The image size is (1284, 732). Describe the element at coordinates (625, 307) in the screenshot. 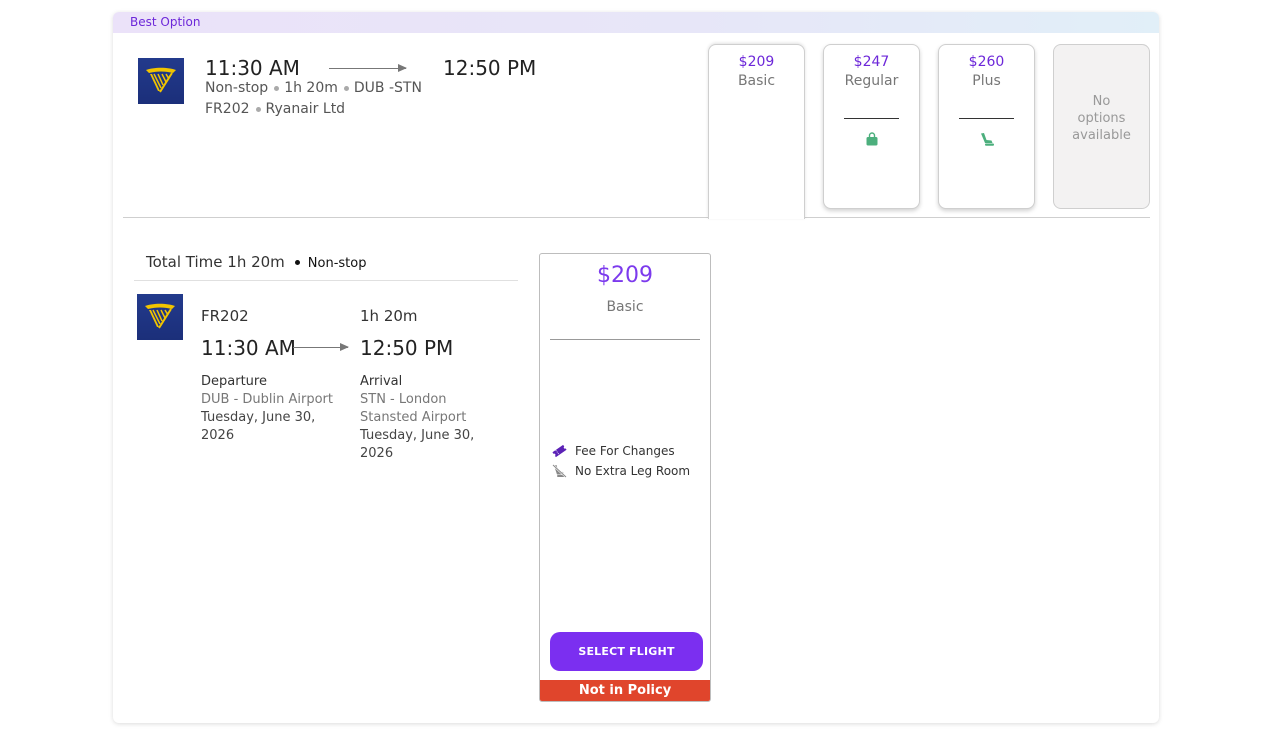

I see `selected-fare-name: Basic` at that location.